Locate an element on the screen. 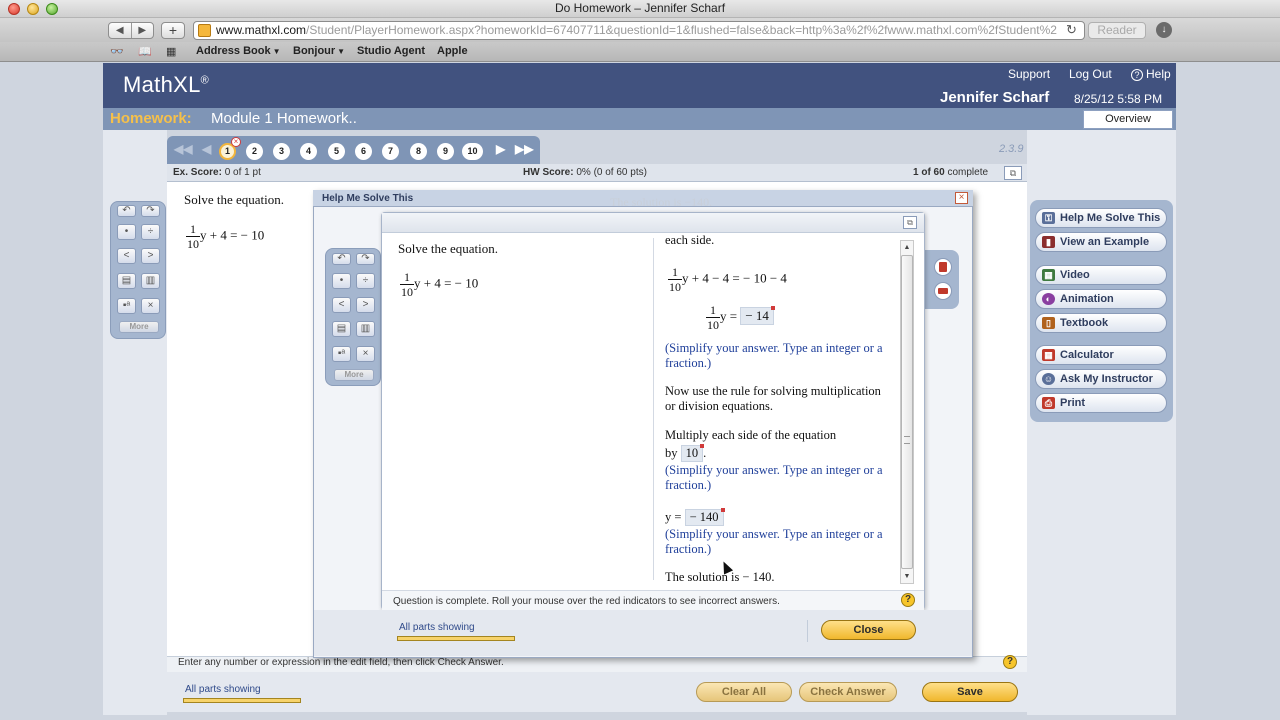 This screenshot has width=1280, height=720. zoom-window-button is located at coordinates (52, 9).